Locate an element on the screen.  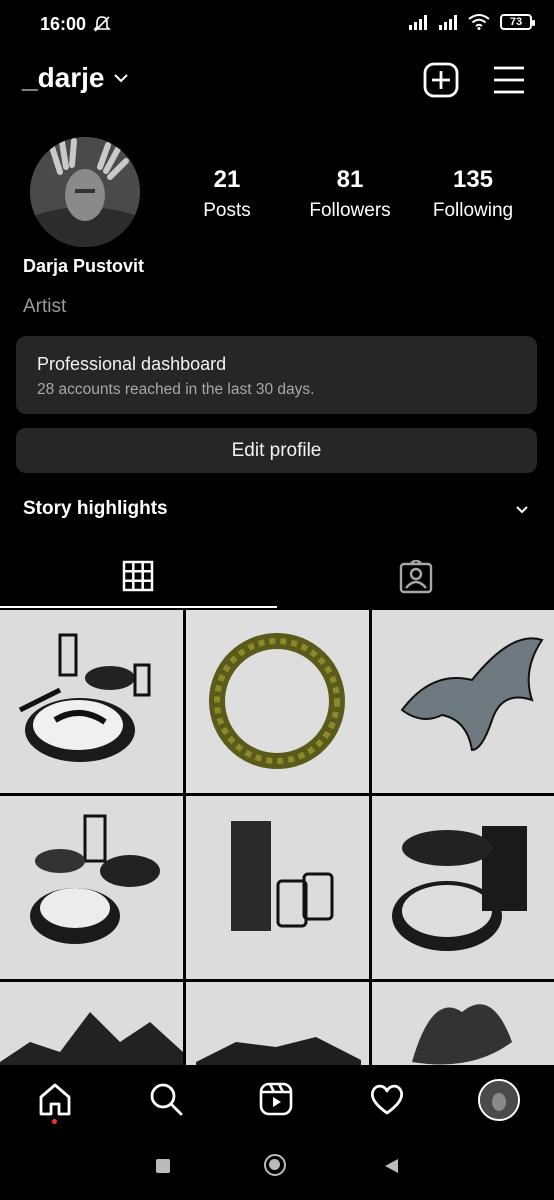
status-time: 16:00 is located at coordinates (63, 24).